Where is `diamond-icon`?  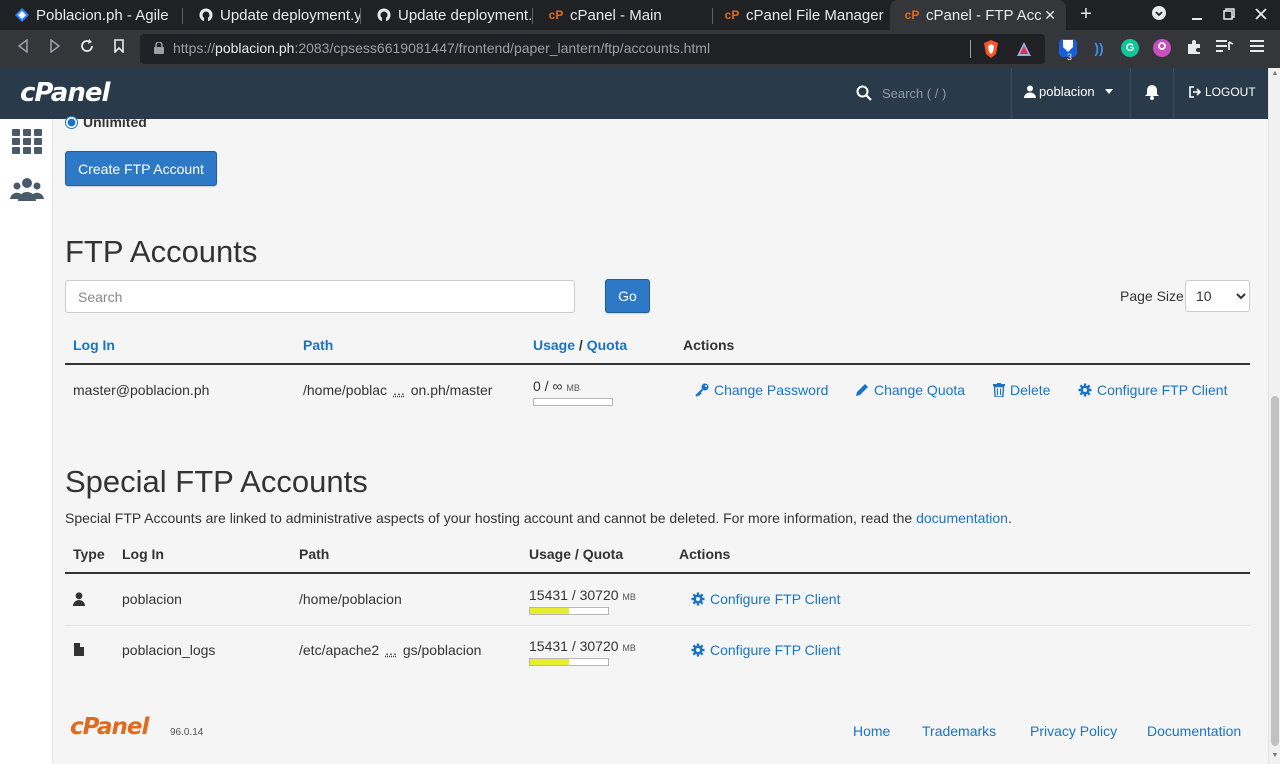
diamond-icon is located at coordinates (22, 15).